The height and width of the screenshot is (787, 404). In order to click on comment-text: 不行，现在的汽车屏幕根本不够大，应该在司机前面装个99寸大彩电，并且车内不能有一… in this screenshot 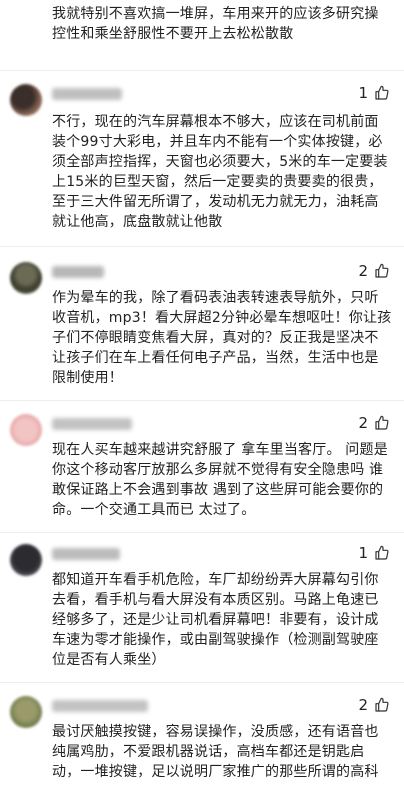, I will do `click(220, 172)`.